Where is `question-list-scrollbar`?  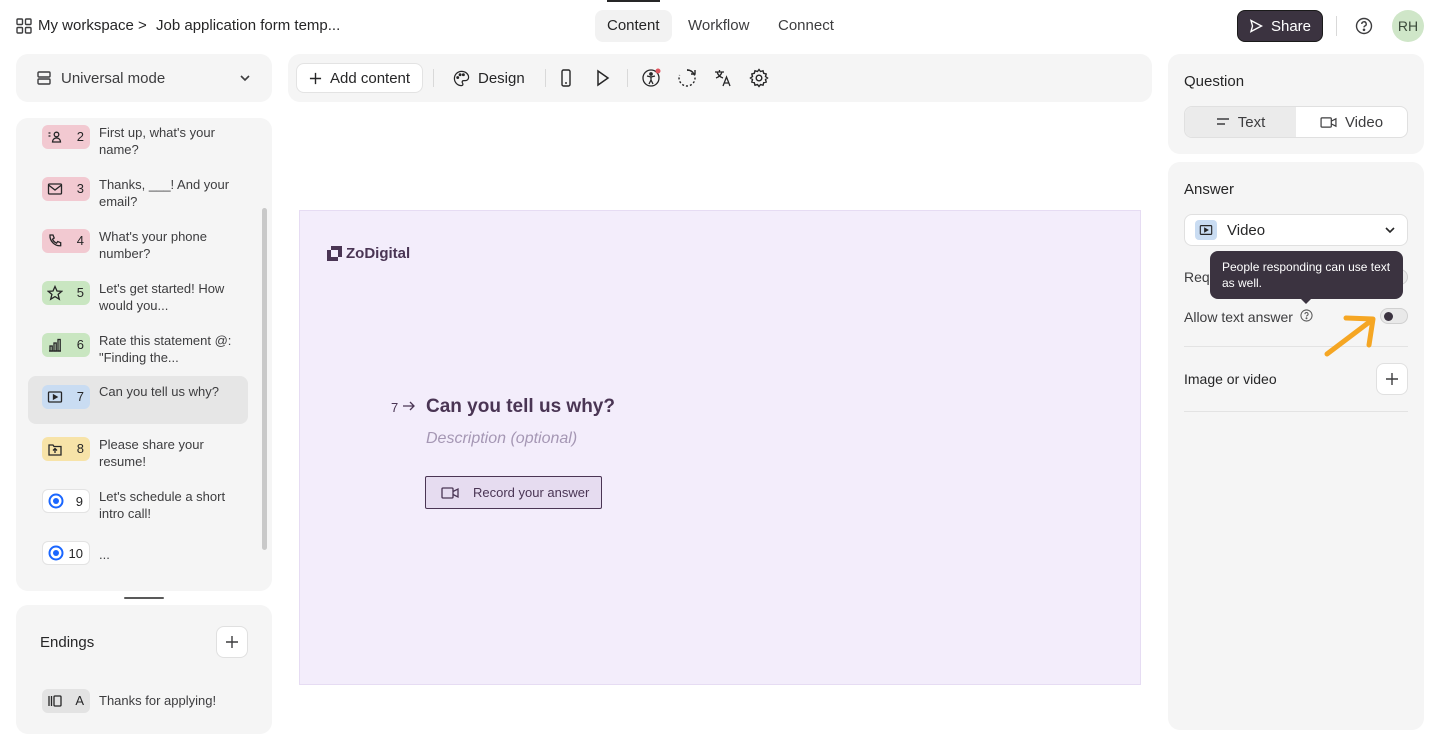
question-list-scrollbar is located at coordinates (264, 379).